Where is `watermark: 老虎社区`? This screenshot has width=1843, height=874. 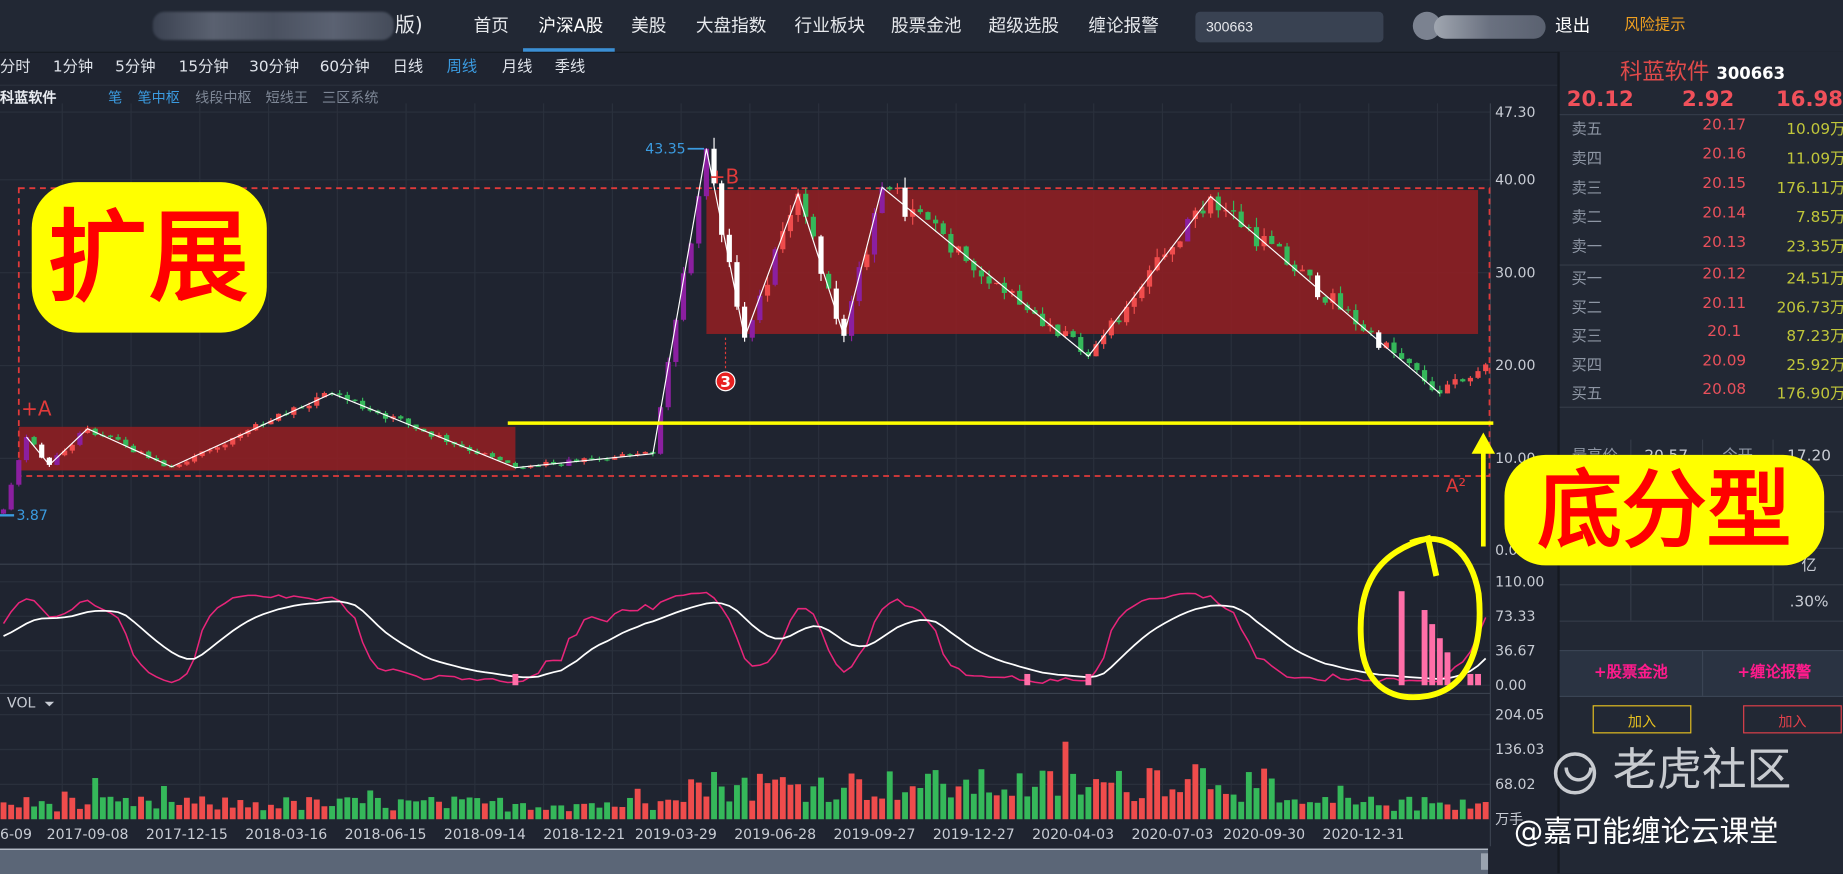
watermark: 老虎社区 is located at coordinates (1672, 765).